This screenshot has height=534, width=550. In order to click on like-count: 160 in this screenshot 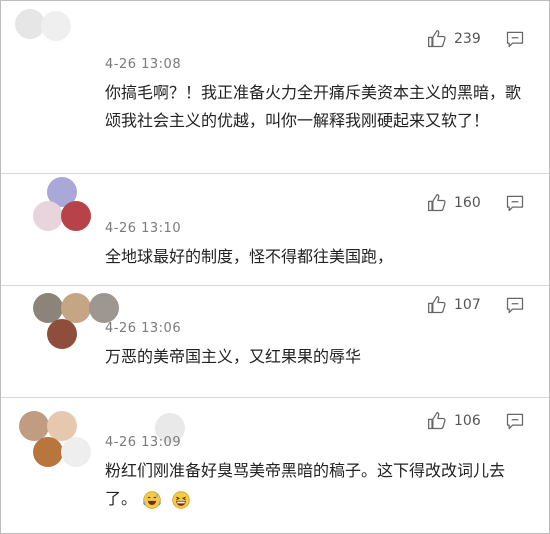, I will do `click(467, 203)`.